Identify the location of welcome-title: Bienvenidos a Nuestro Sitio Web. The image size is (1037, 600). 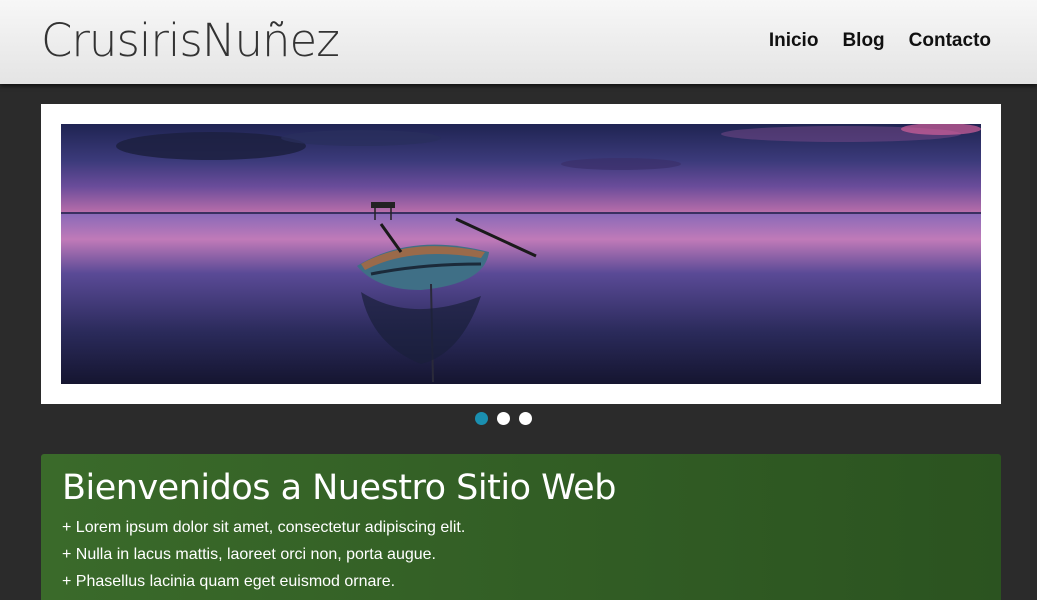
(339, 488).